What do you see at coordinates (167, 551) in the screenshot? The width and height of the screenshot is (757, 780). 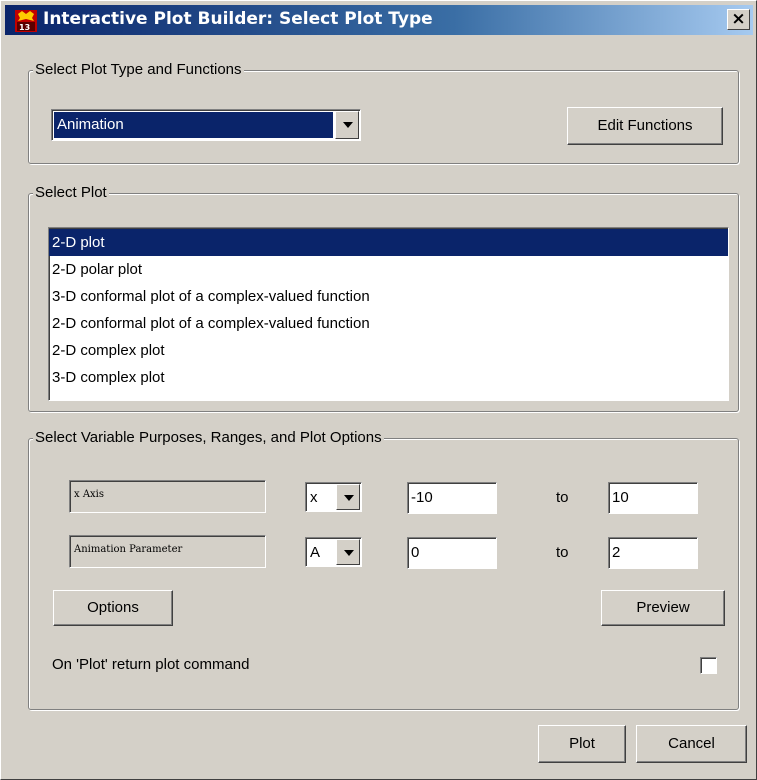 I see `variable-purpose-label: Animation Parameter` at bounding box center [167, 551].